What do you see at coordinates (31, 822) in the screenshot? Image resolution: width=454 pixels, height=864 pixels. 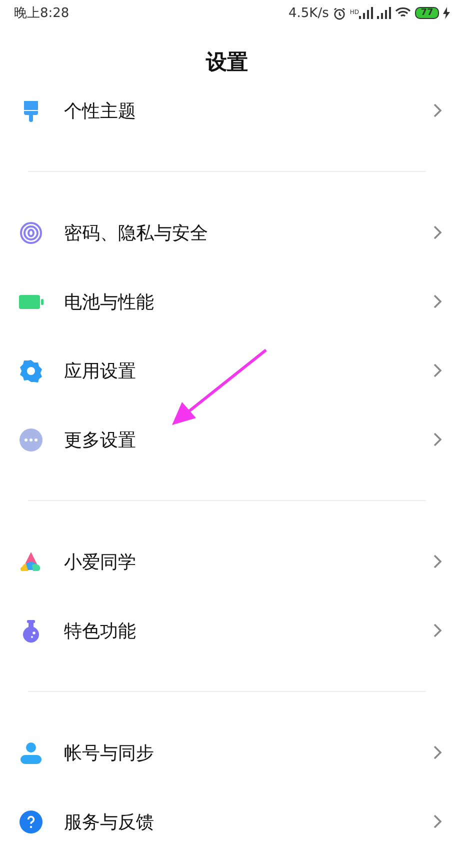 I see `help-icon` at bounding box center [31, 822].